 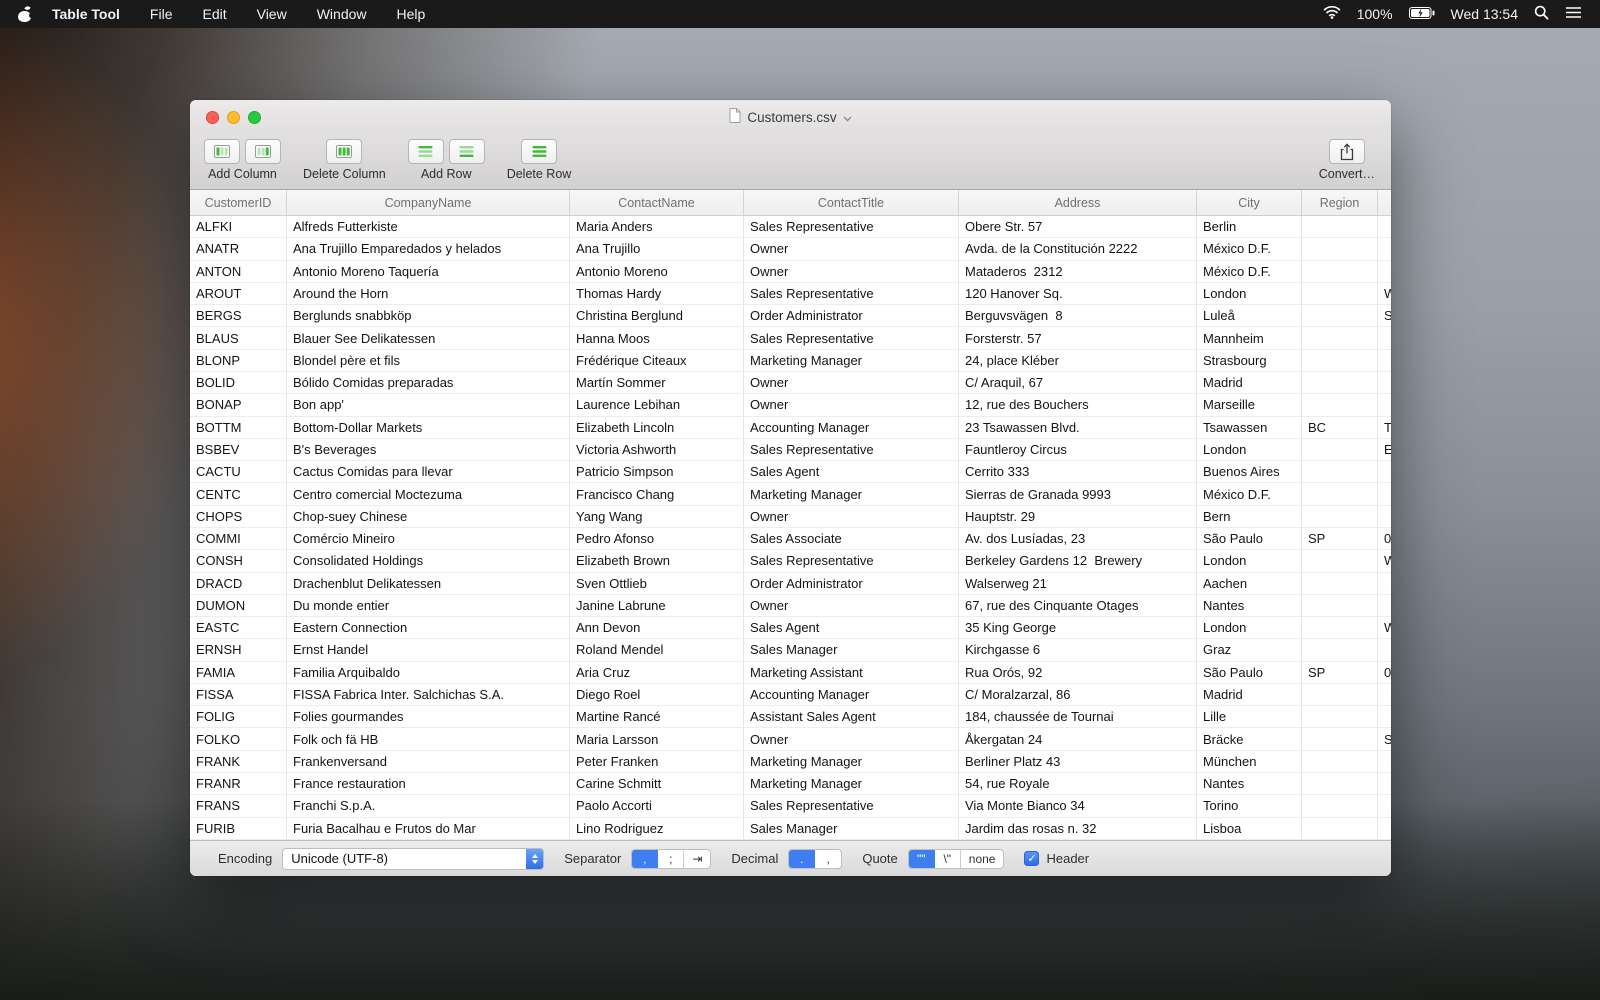 I want to click on table-cell: Marseille, so click(x=1249, y=405).